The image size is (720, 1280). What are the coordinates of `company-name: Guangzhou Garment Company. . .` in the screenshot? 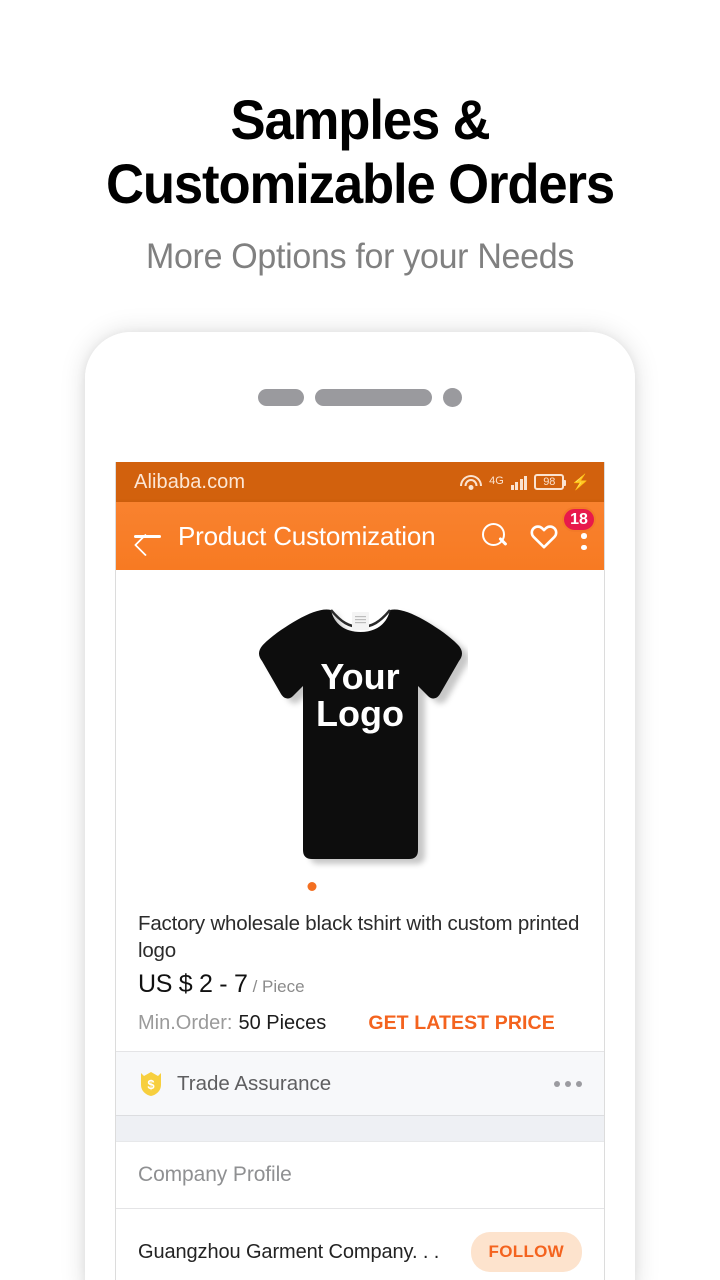 It's located at (289, 1251).